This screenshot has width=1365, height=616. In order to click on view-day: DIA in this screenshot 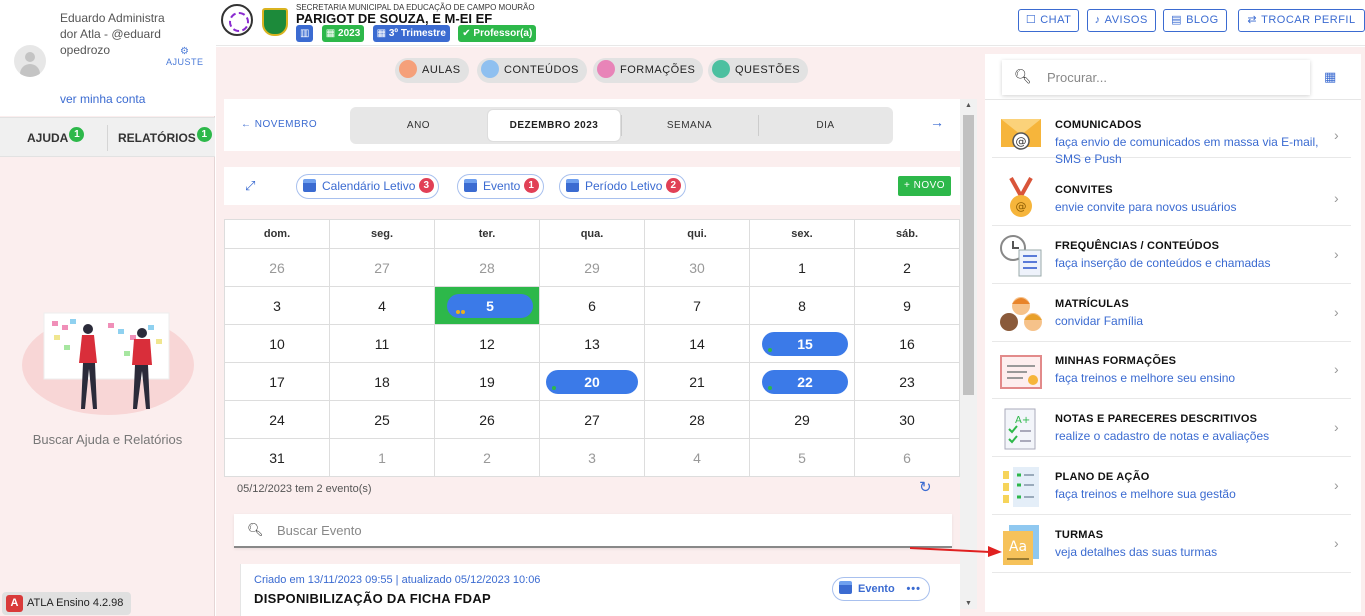, I will do `click(825, 125)`.